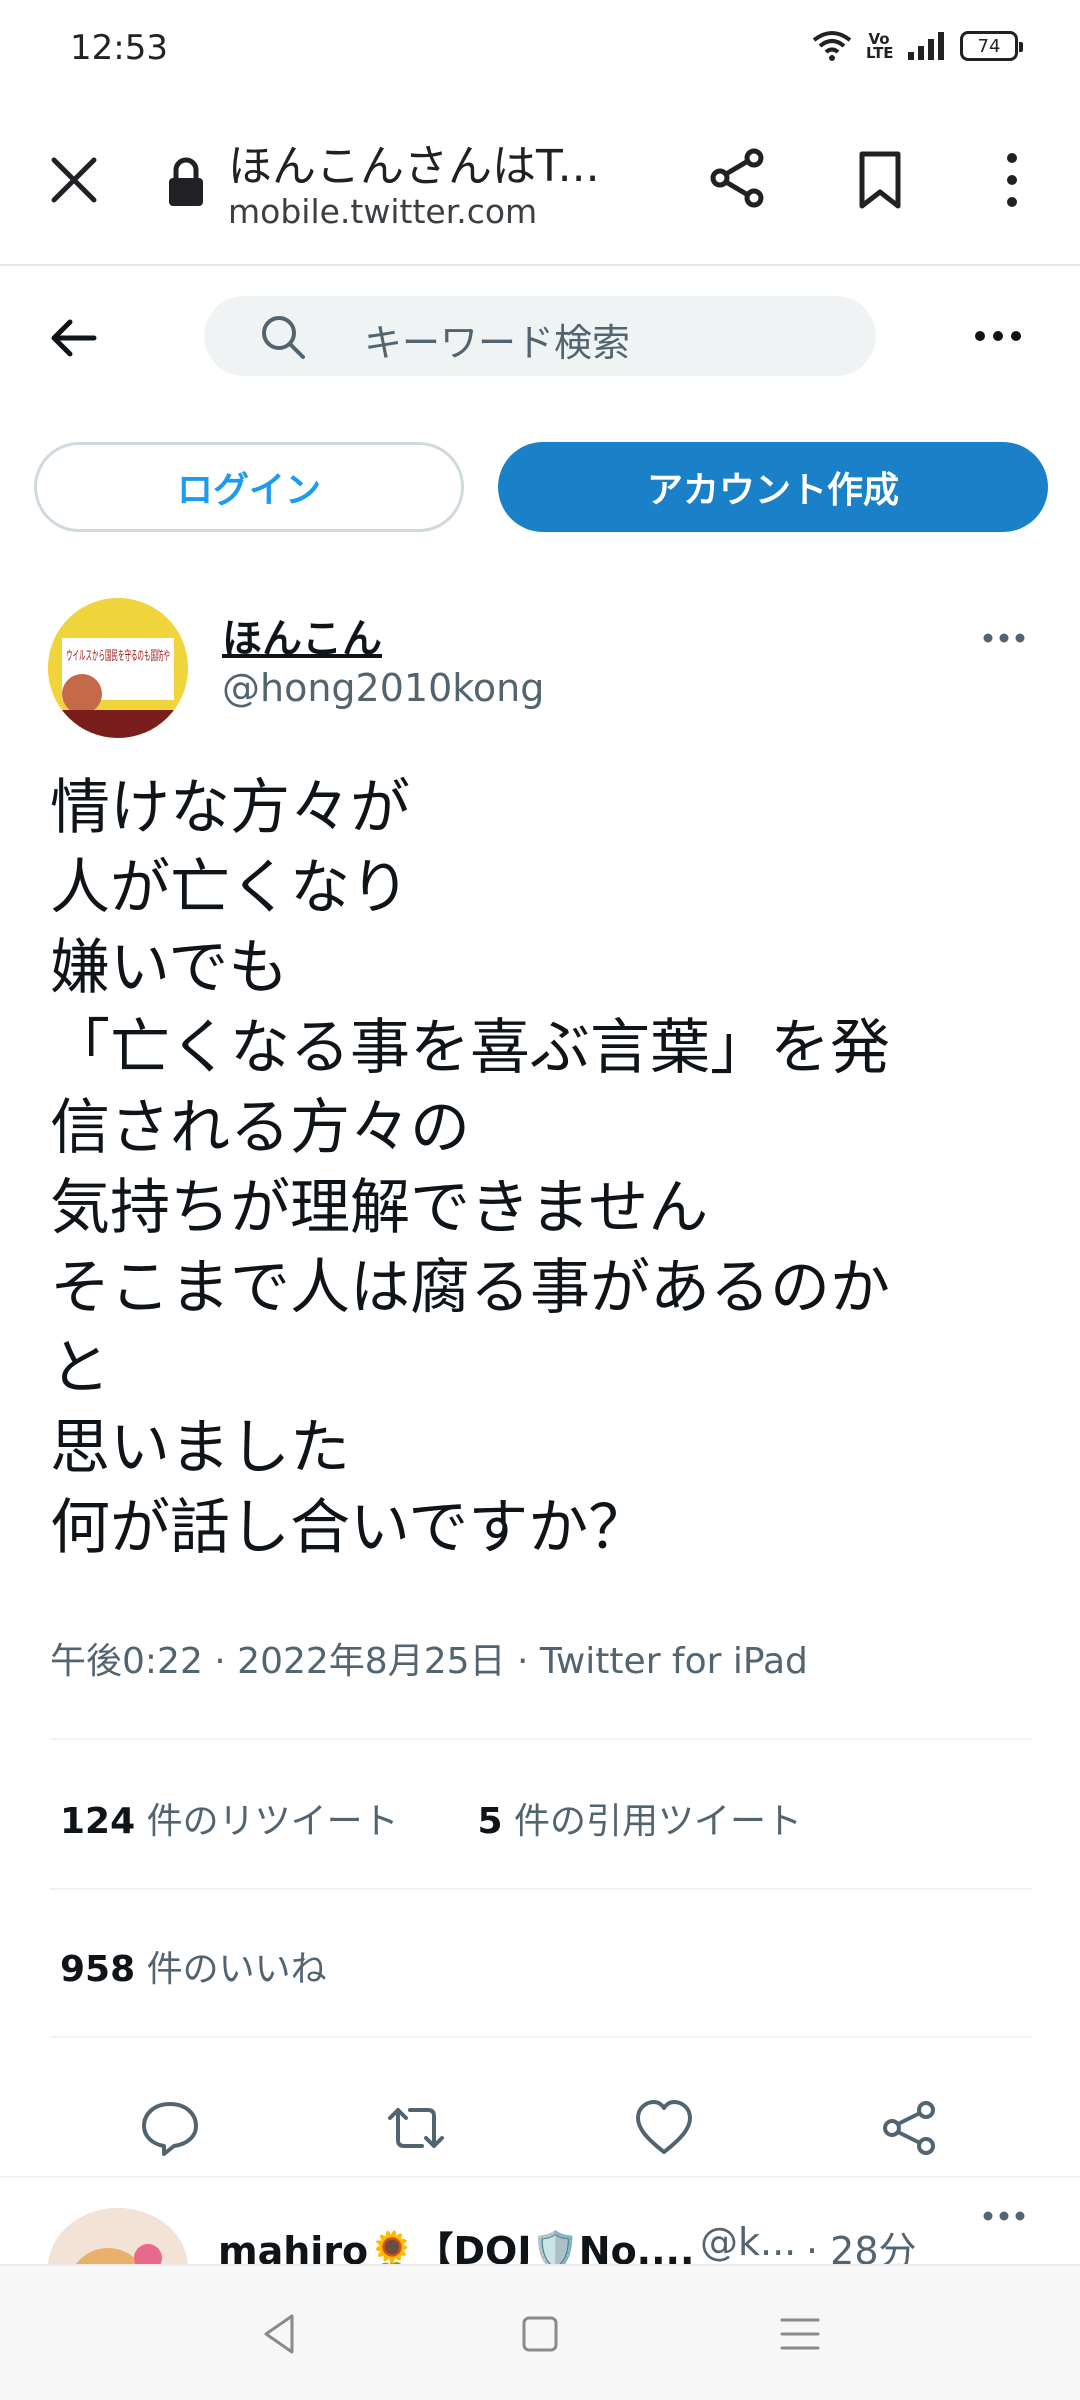  Describe the element at coordinates (738, 178) in the screenshot. I see `share-icon` at that location.